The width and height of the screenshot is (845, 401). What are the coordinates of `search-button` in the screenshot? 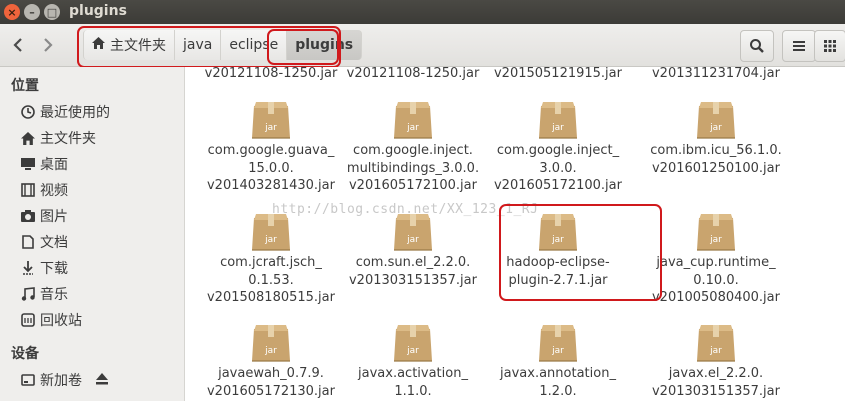 It's located at (757, 46).